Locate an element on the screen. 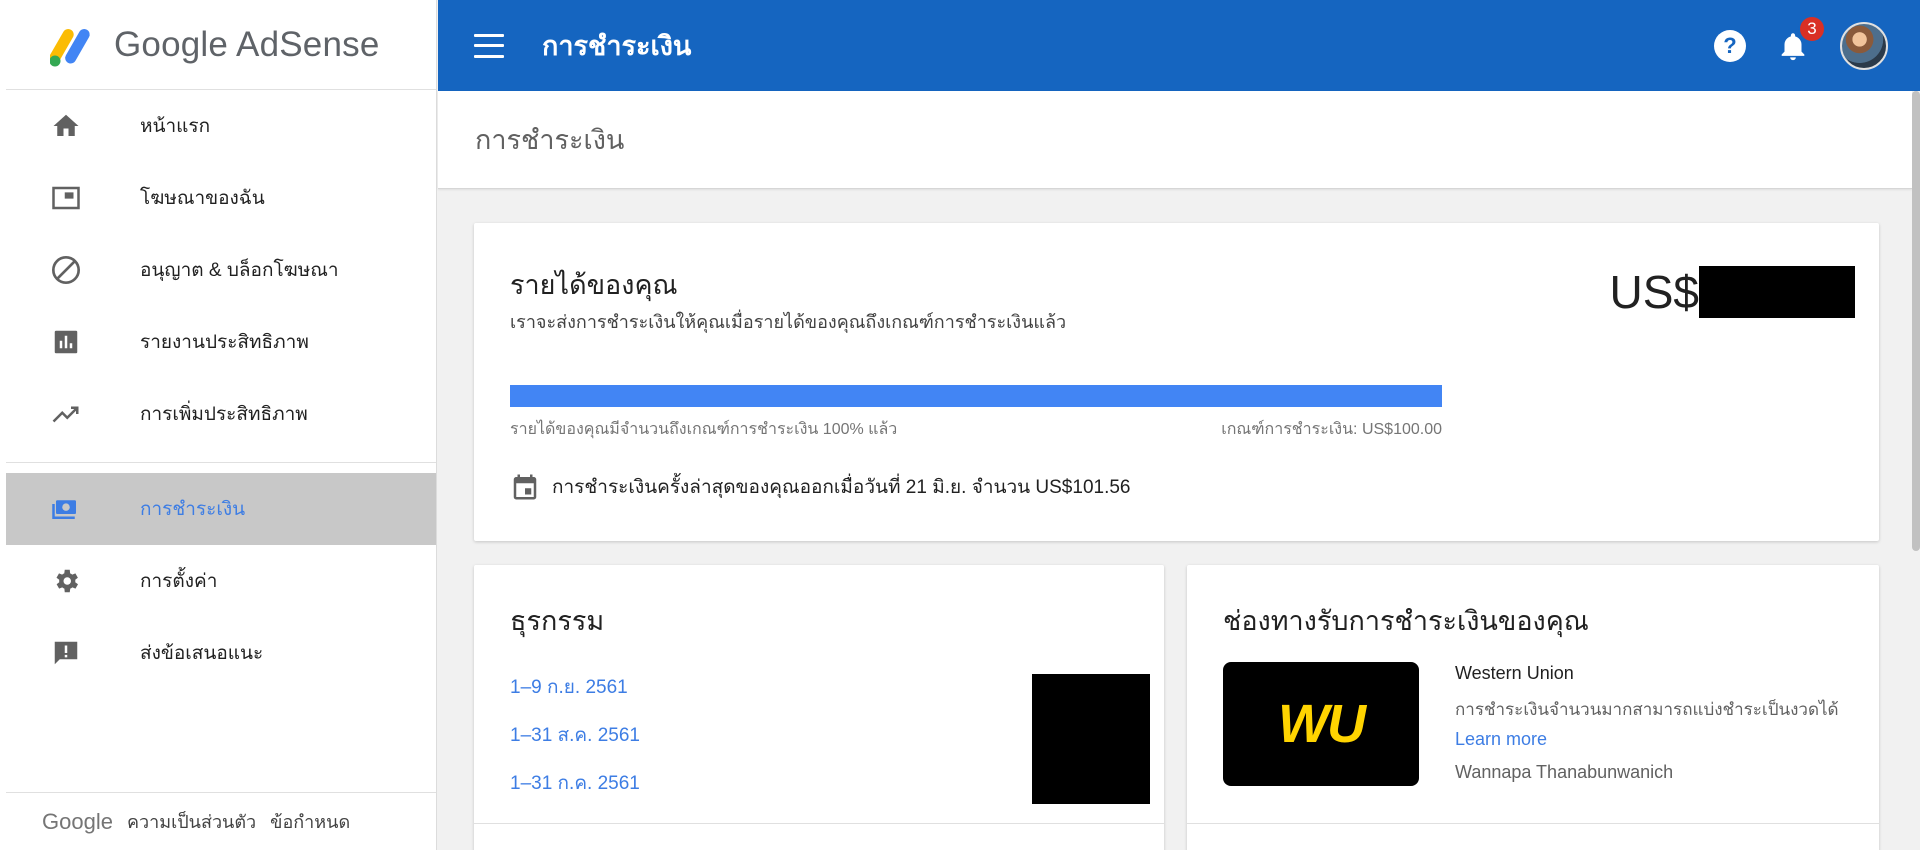 This screenshot has width=1920, height=850. notification-badge: 3 is located at coordinates (1812, 28).